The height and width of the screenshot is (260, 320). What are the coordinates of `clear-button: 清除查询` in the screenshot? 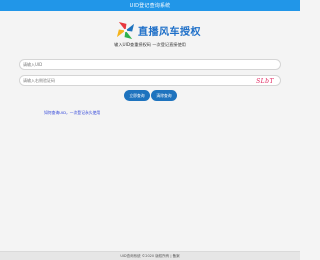 It's located at (164, 95).